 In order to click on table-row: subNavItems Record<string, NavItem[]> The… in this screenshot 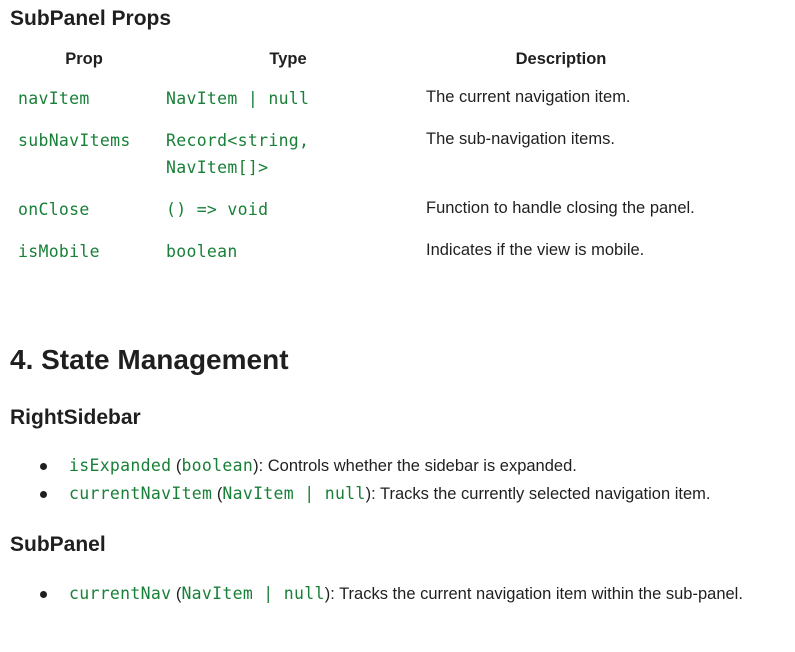, I will do `click(357, 161)`.